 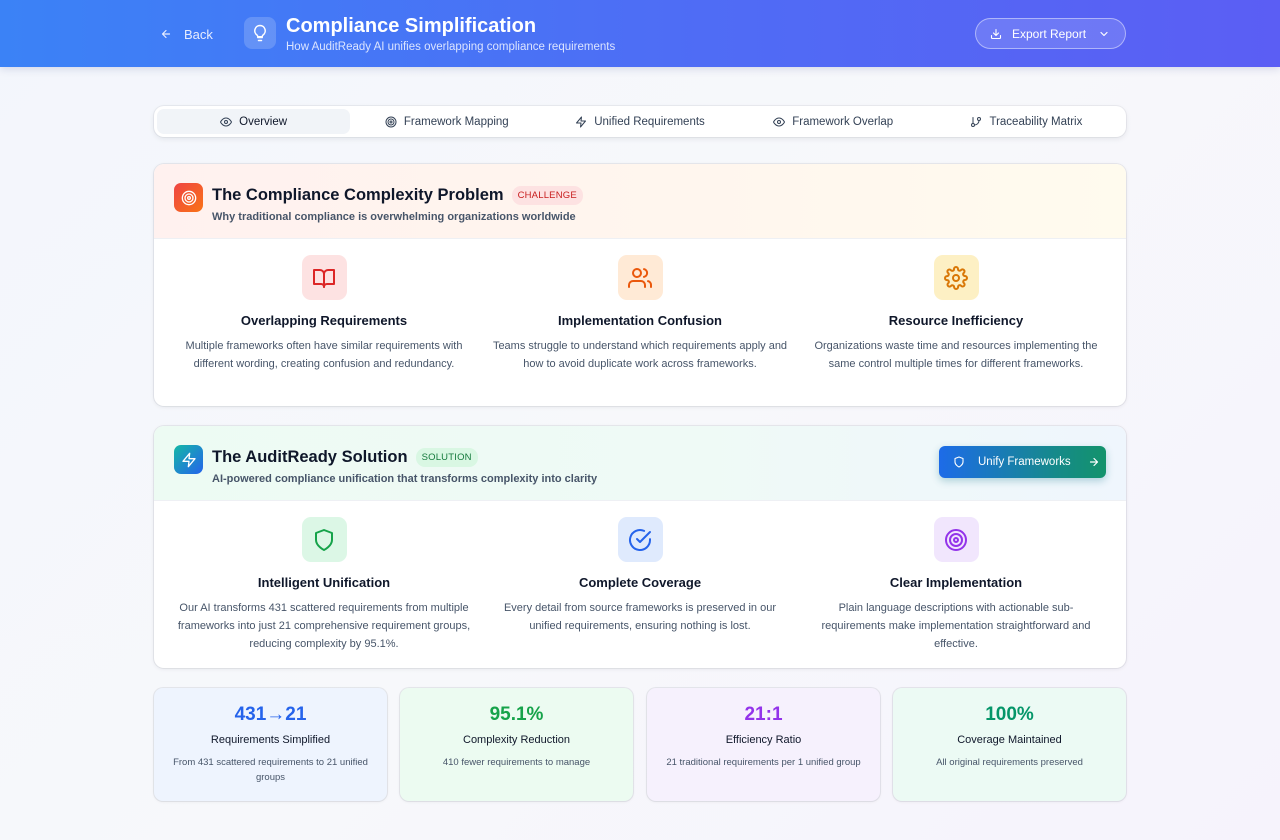 I want to click on unify-frameworks-button: Unify Frameworks, so click(x=1022, y=462).